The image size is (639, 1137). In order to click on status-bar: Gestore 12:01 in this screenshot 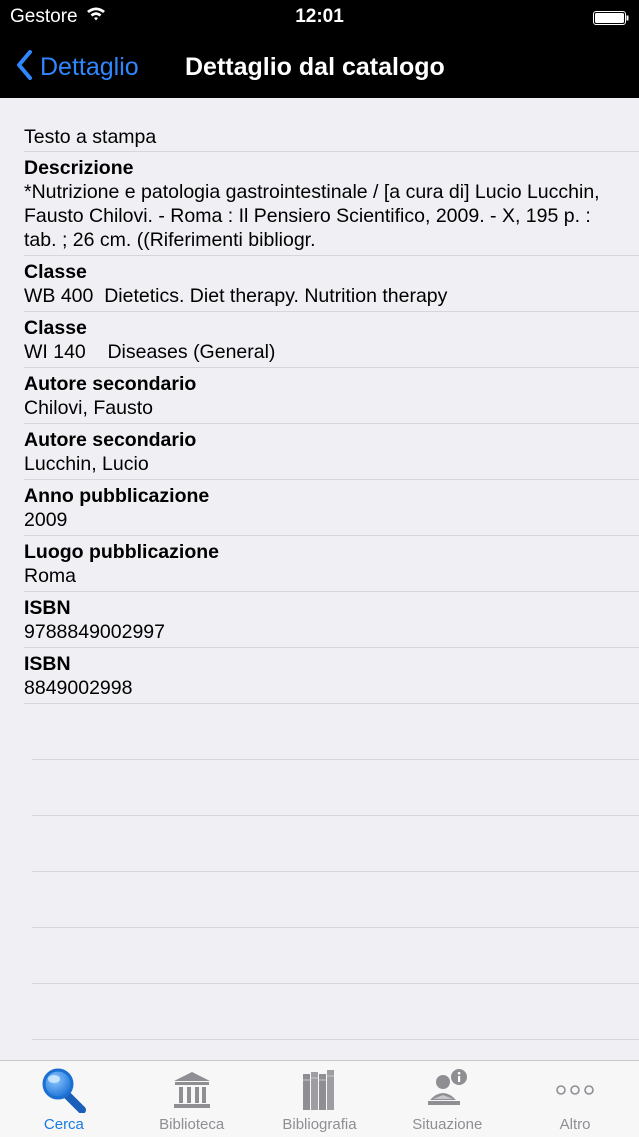, I will do `click(319, 17)`.